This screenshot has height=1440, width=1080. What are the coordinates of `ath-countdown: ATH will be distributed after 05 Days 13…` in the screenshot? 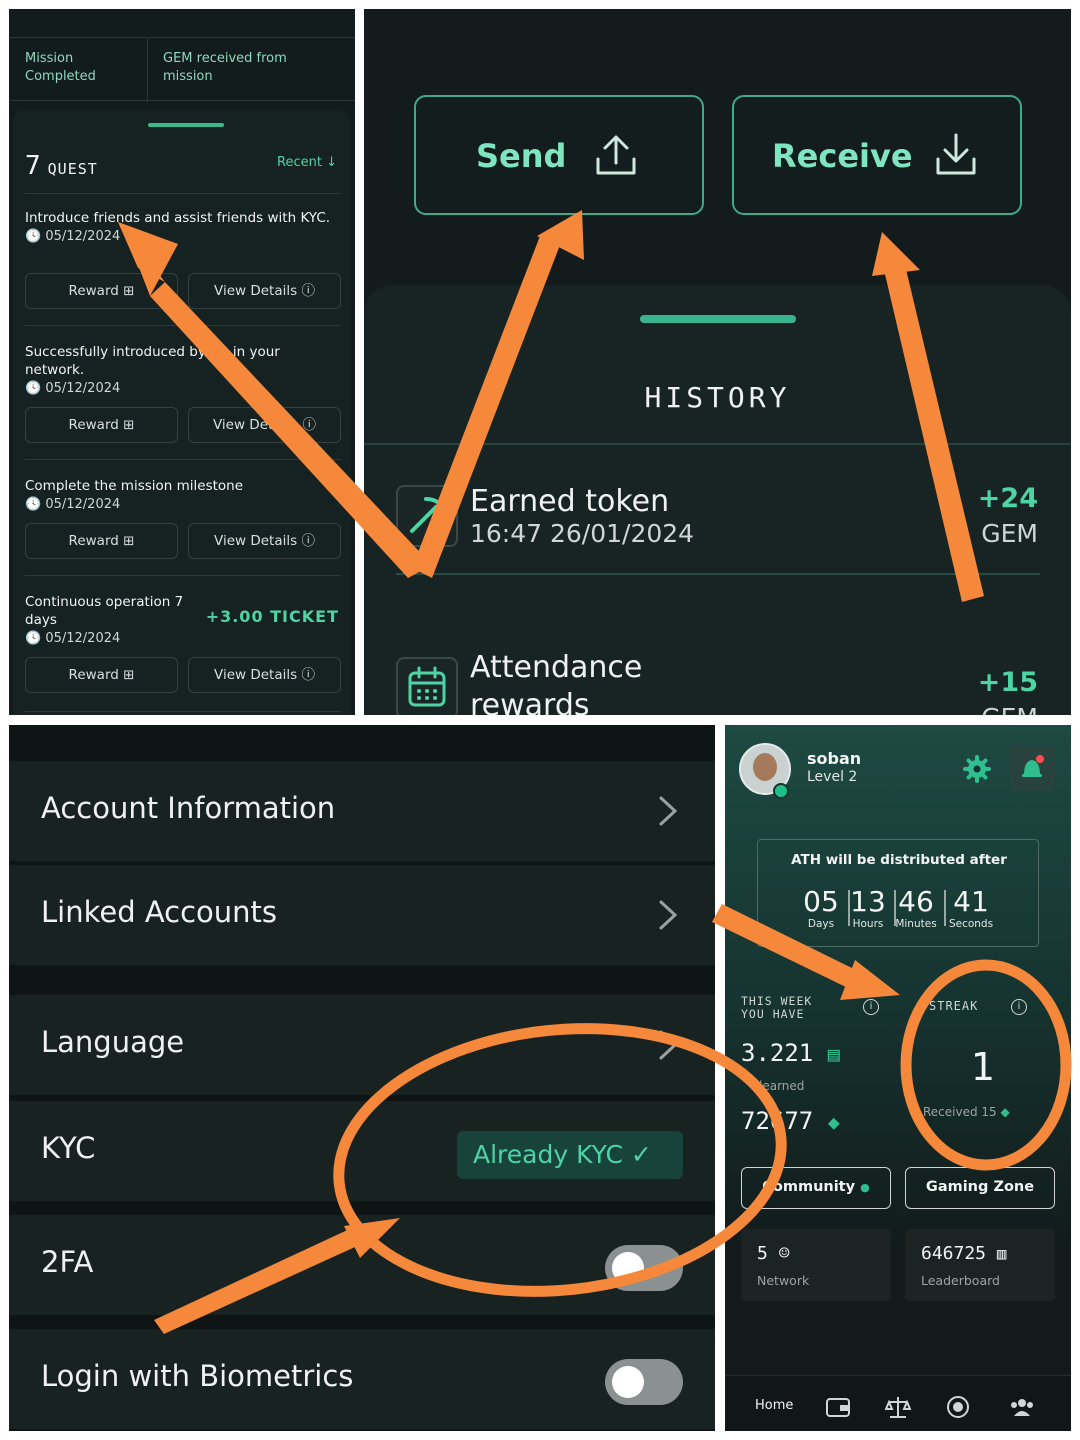 It's located at (898, 893).